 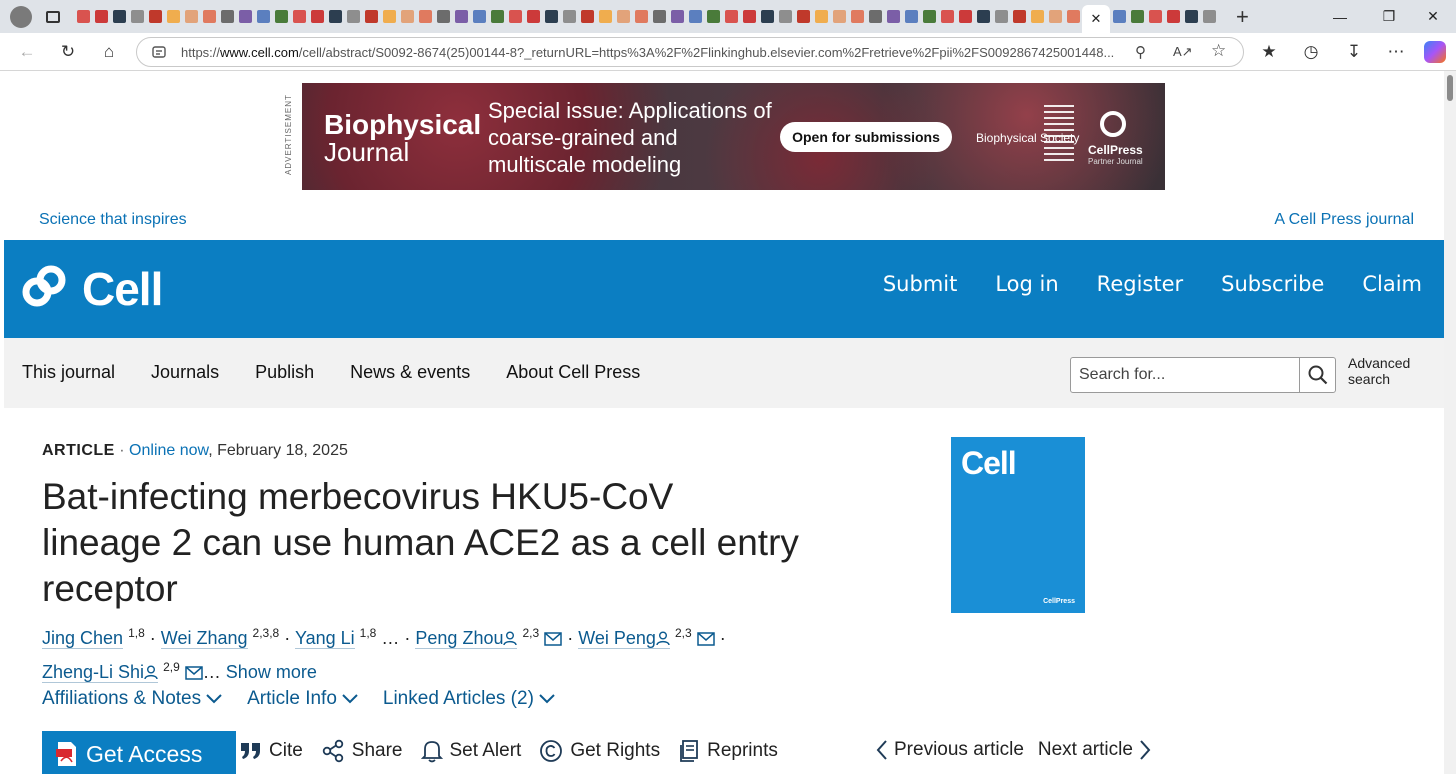 I want to click on subnav-this-journal: This journal, so click(x=68, y=372).